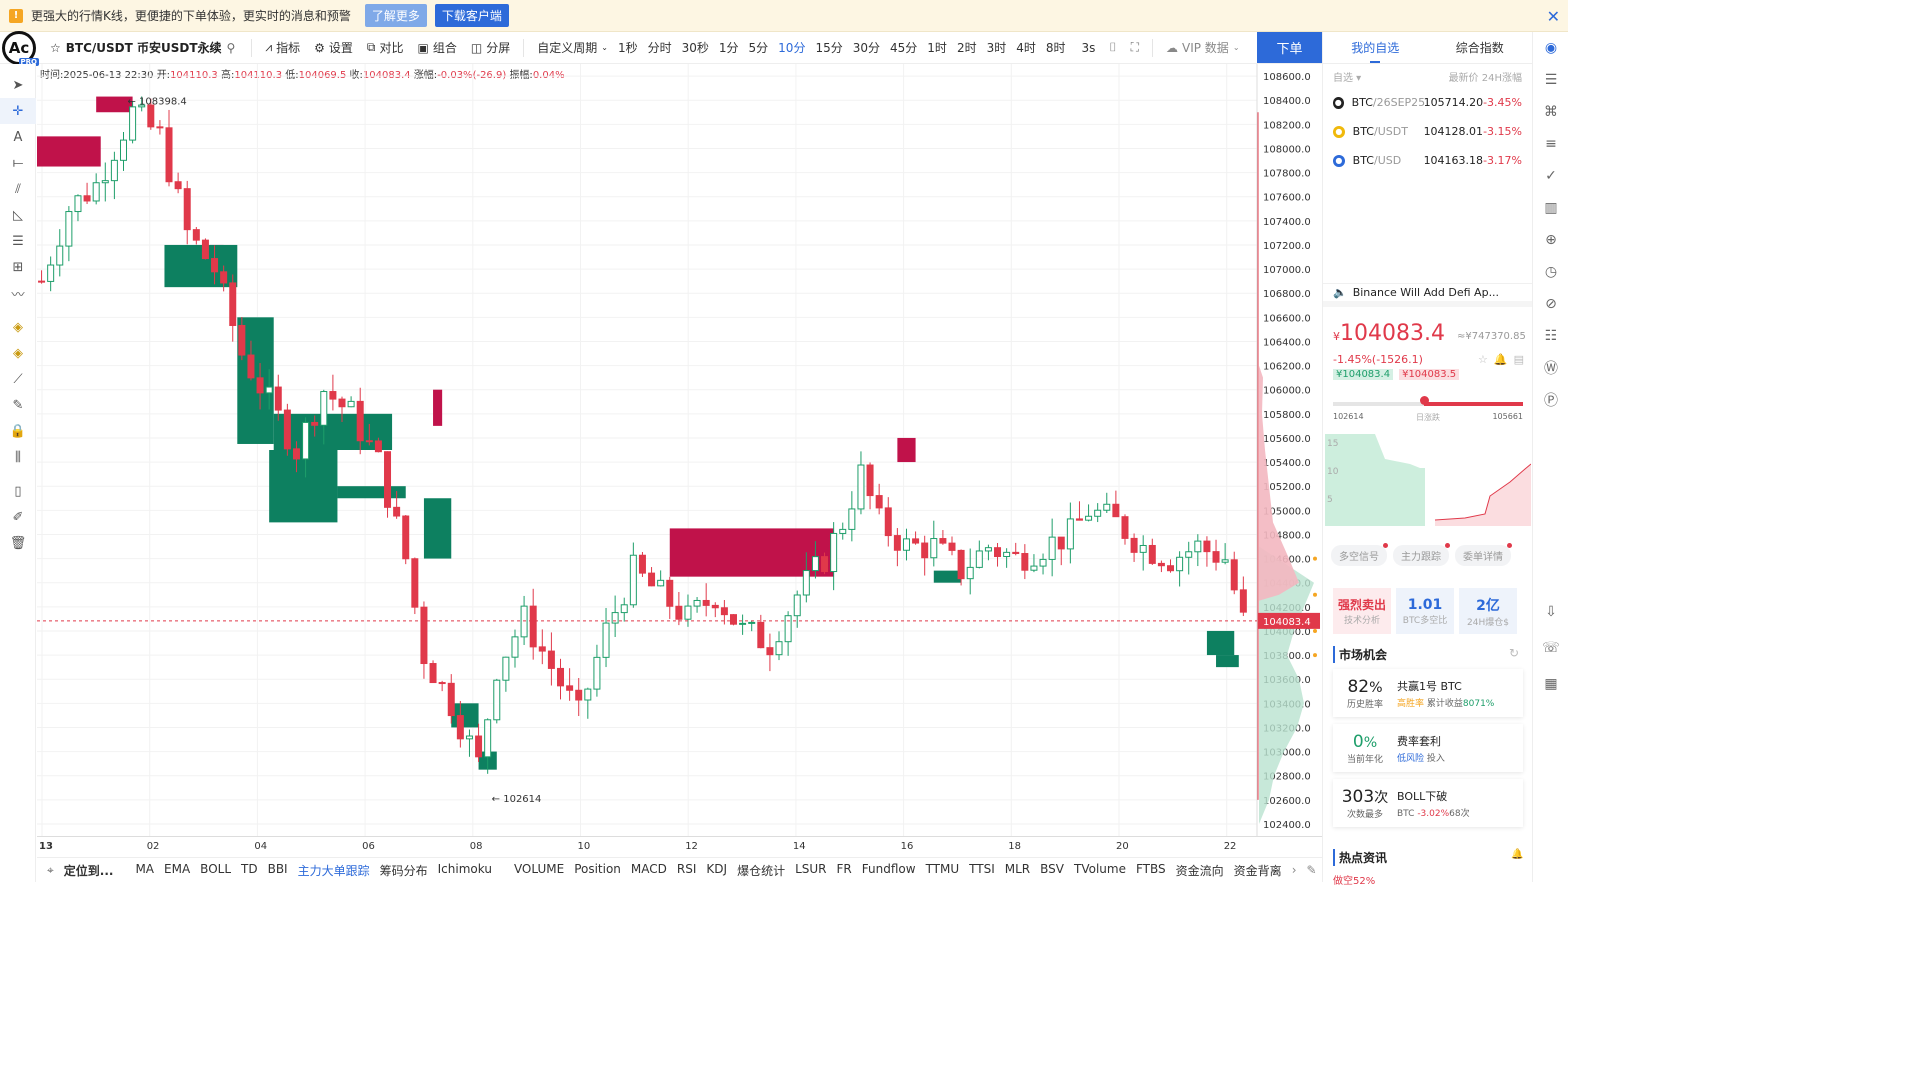  What do you see at coordinates (48, 870) in the screenshot?
I see `target-icon: ⌖` at bounding box center [48, 870].